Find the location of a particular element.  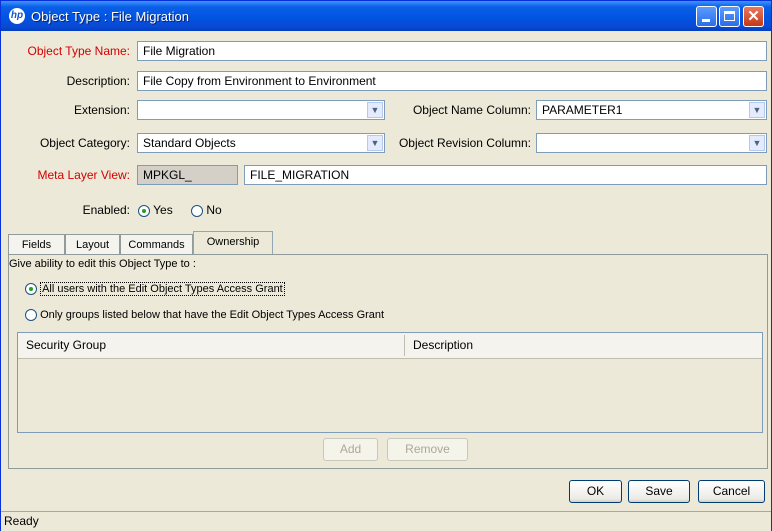

window-title: Object Type : File Migration is located at coordinates (110, 16).